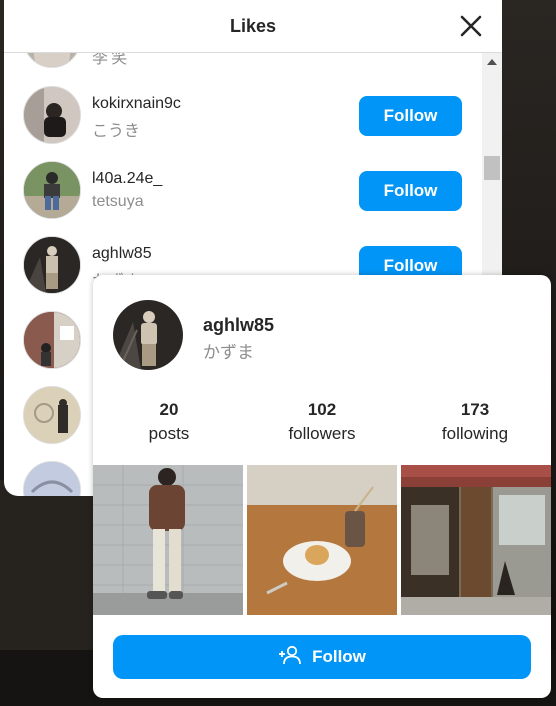 This screenshot has height=706, width=556. Describe the element at coordinates (122, 254) in the screenshot. I see `username: aghlw85` at that location.